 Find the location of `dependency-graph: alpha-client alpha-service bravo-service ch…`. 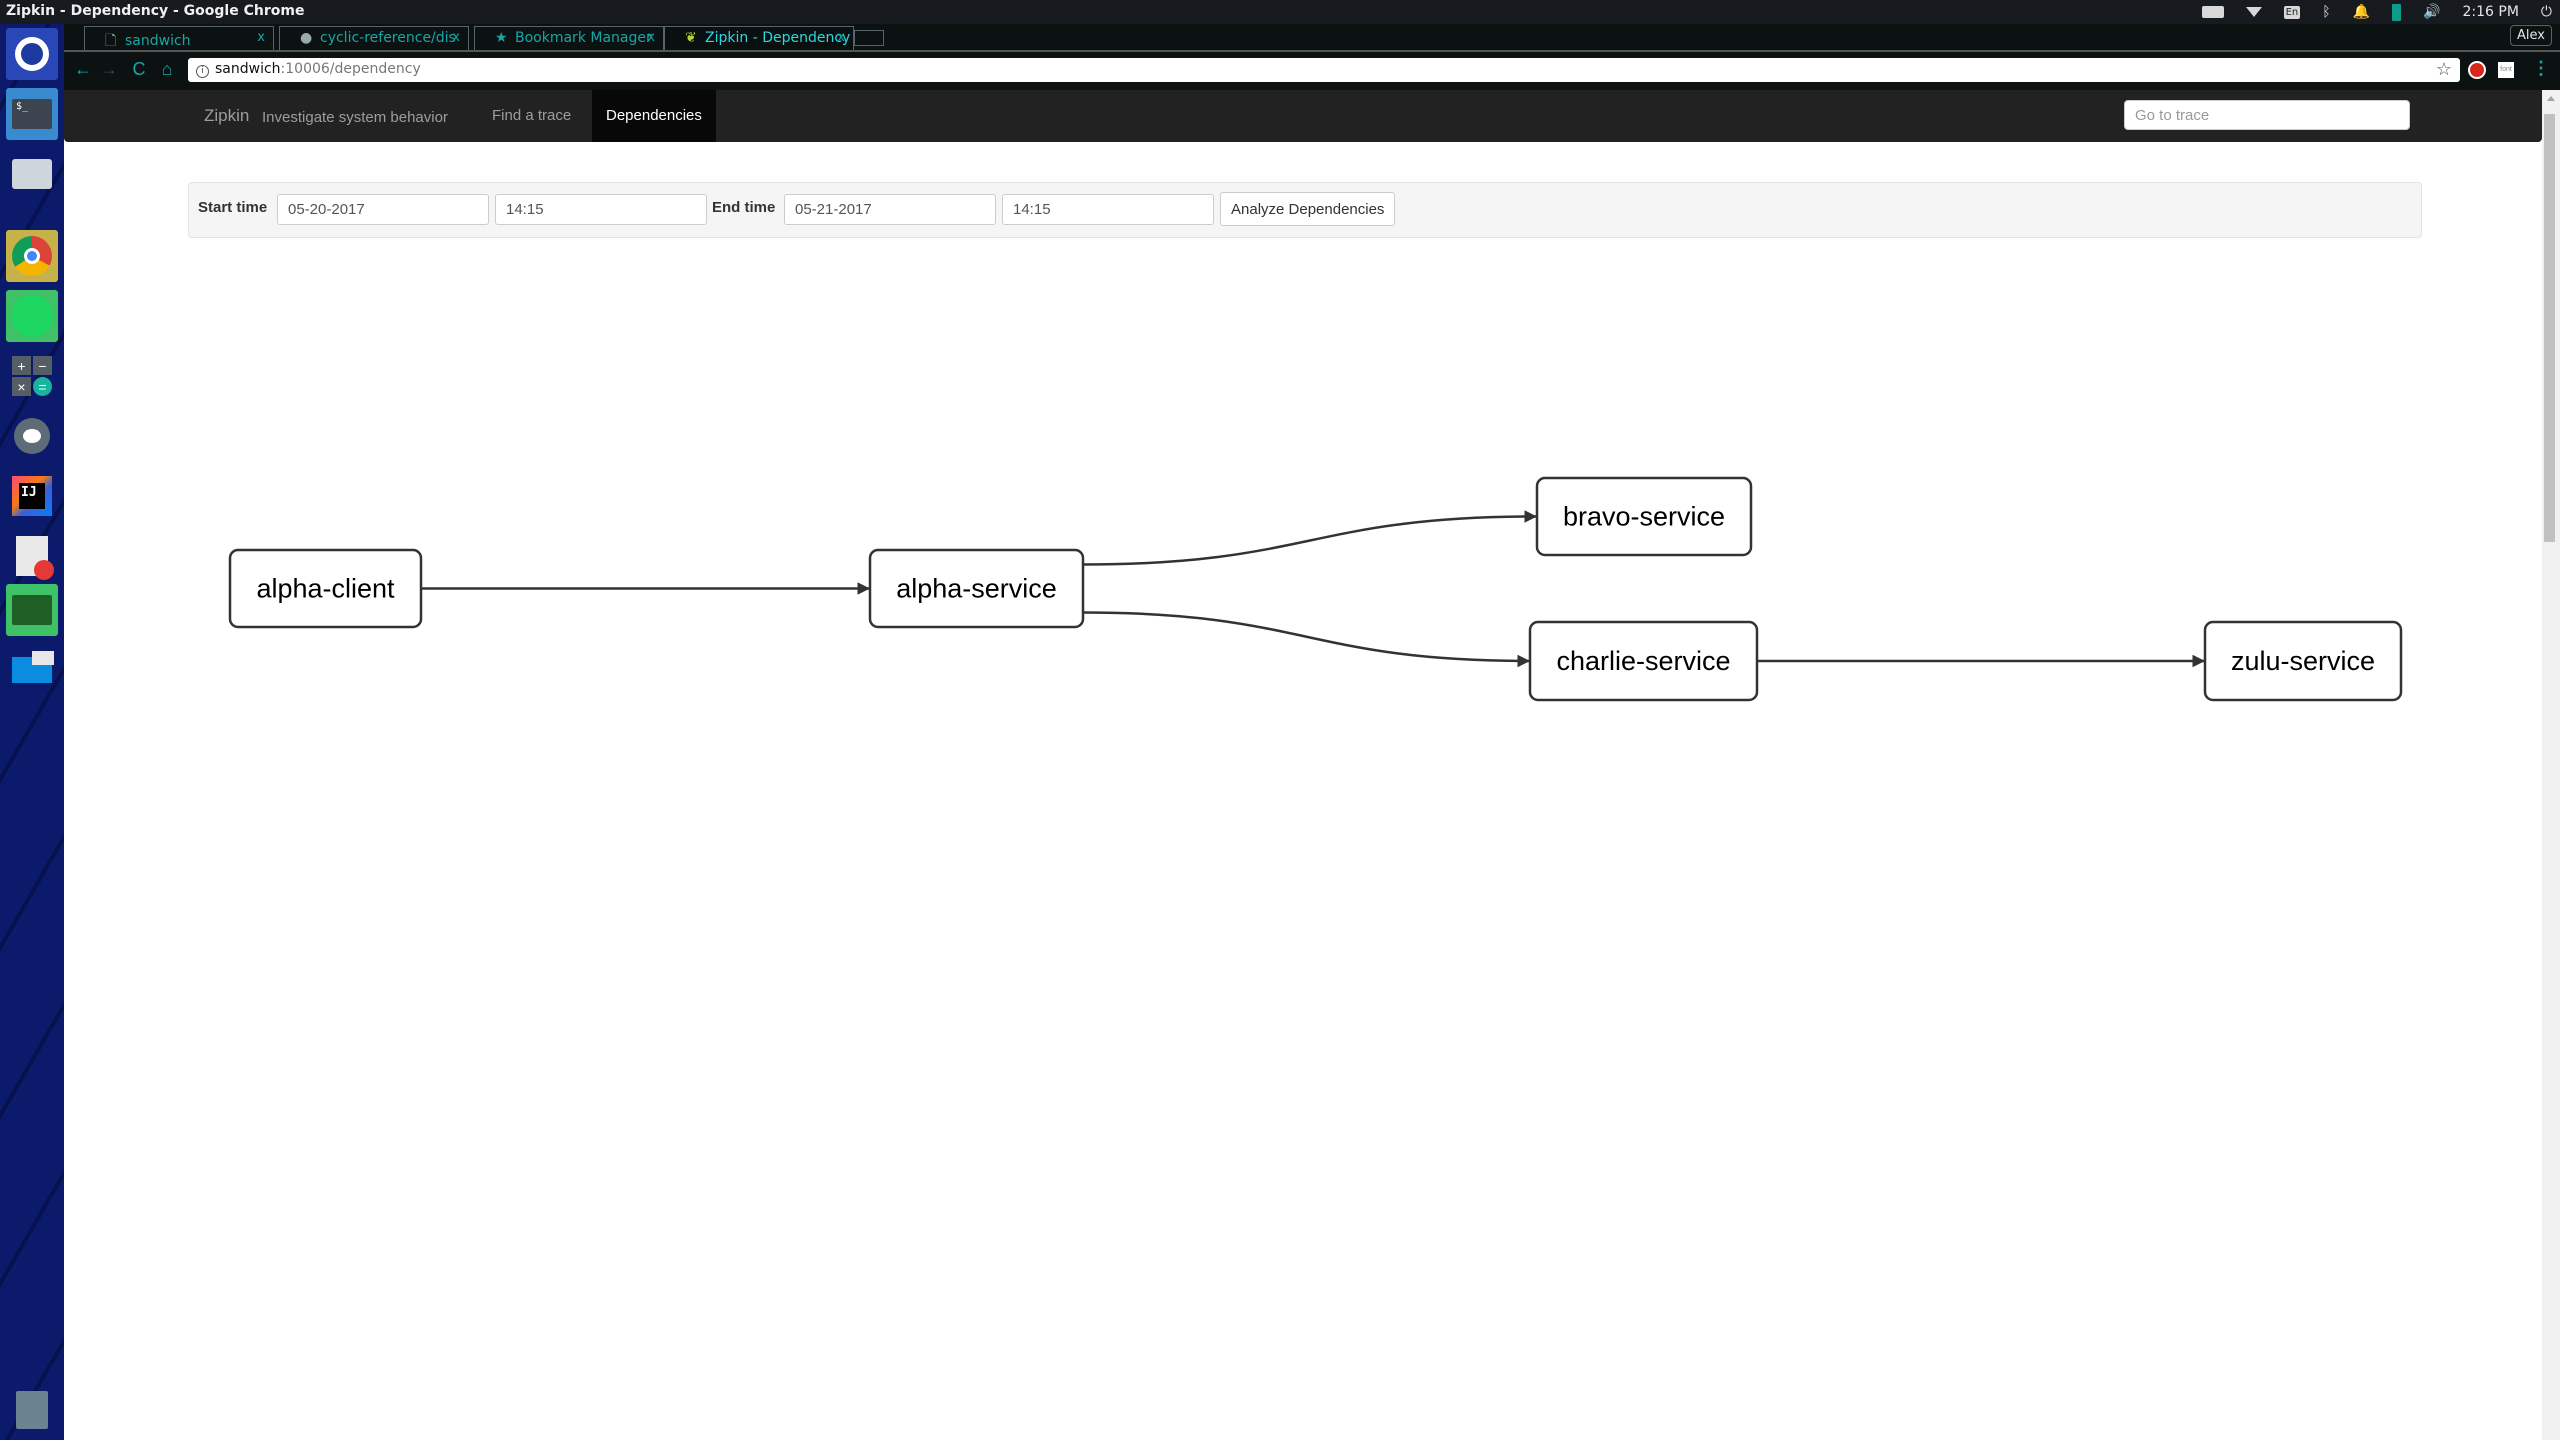

dependency-graph: alpha-client alpha-service bravo-service ch… is located at coordinates (1315, 589).